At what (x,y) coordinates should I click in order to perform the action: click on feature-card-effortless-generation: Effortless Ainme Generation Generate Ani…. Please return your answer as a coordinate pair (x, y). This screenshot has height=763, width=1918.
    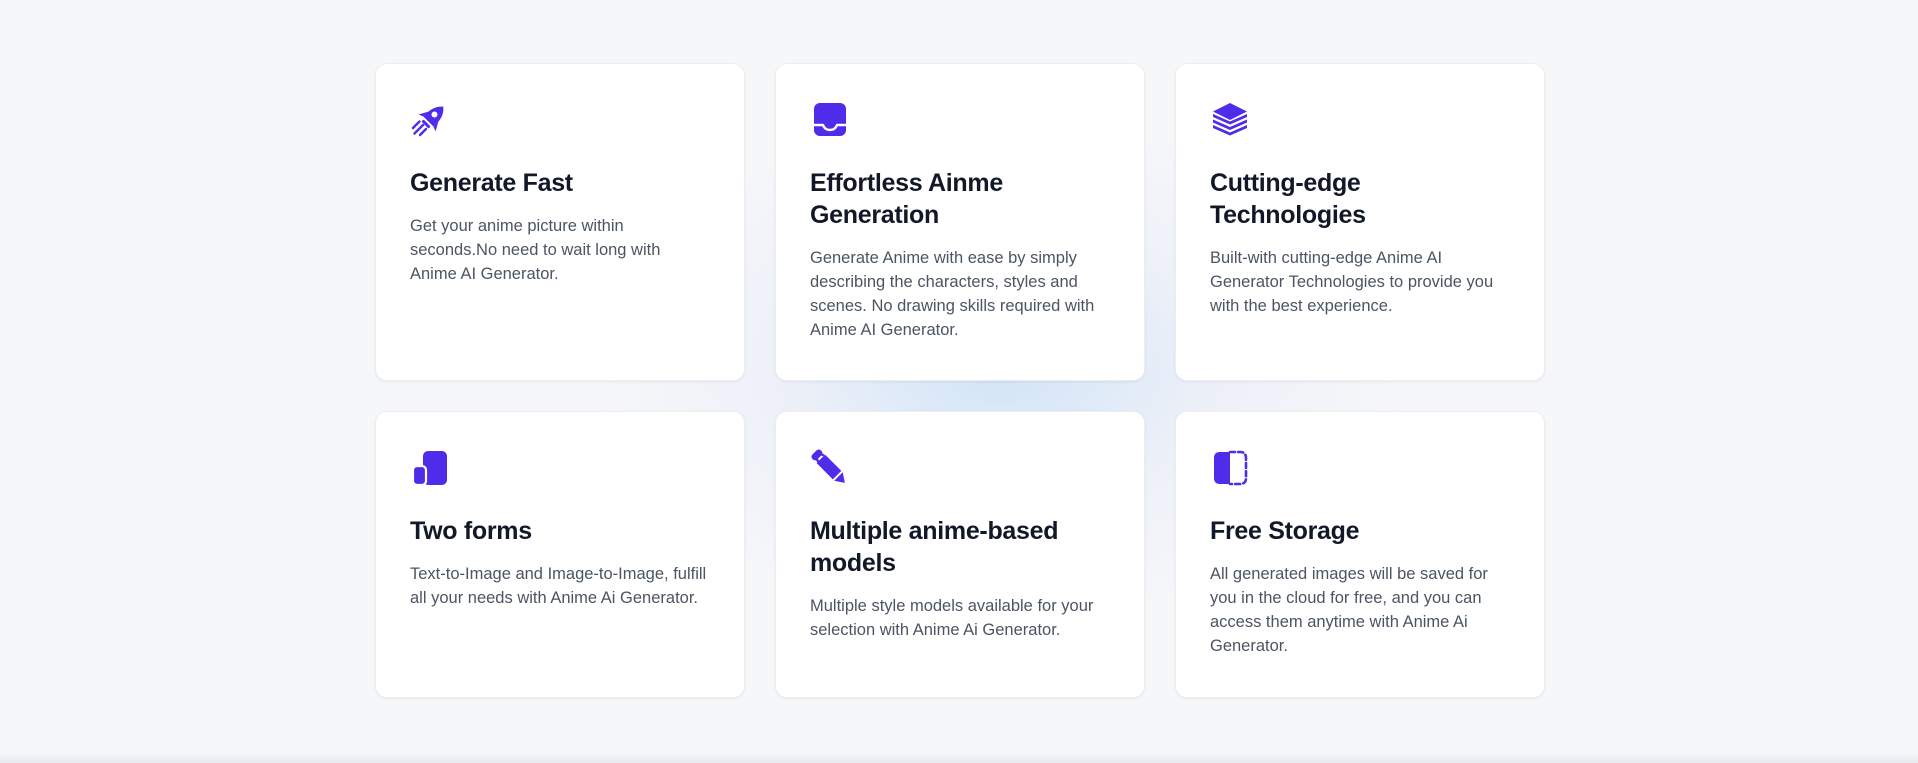
    Looking at the image, I should click on (960, 222).